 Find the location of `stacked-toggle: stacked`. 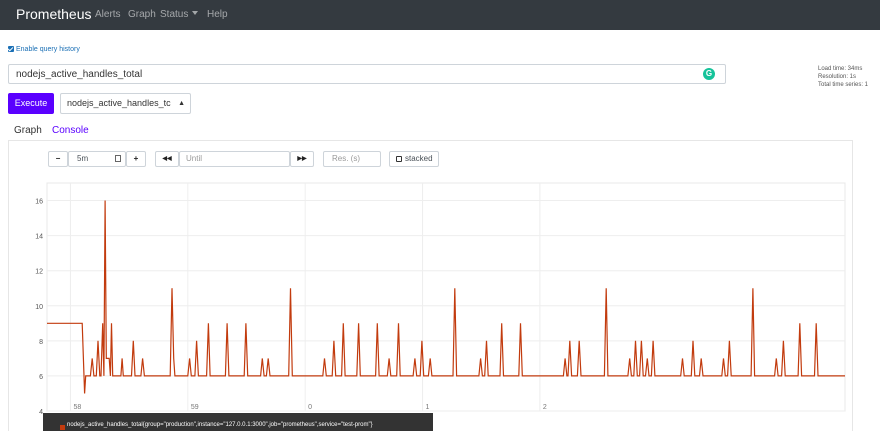

stacked-toggle: stacked is located at coordinates (414, 159).